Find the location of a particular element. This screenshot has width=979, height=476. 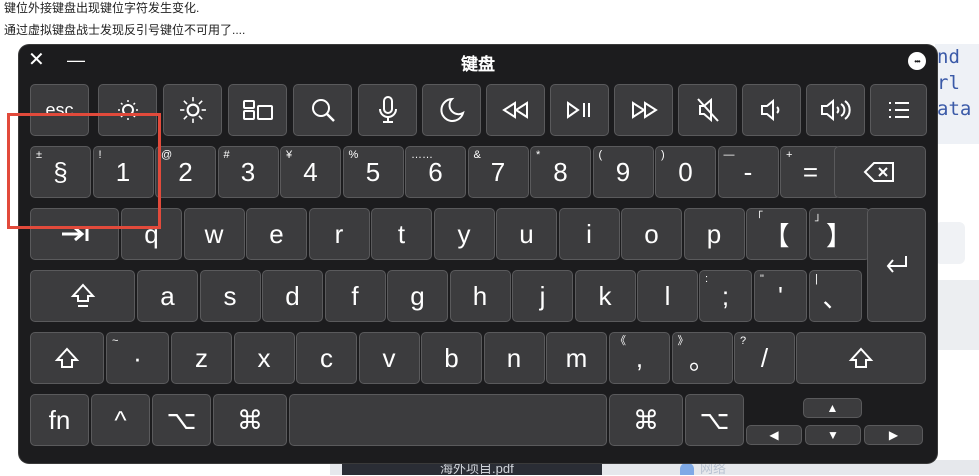

brightness-up-key is located at coordinates (192, 110).